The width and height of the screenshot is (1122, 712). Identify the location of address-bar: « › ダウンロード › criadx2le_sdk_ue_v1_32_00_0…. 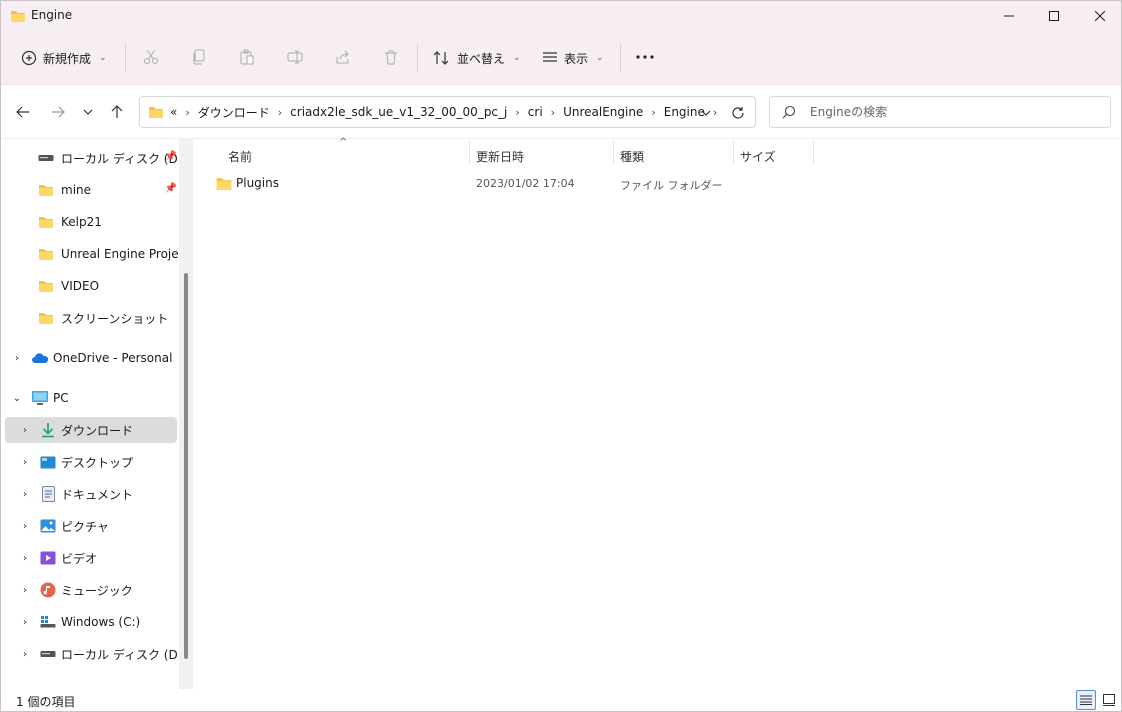
(447, 112).